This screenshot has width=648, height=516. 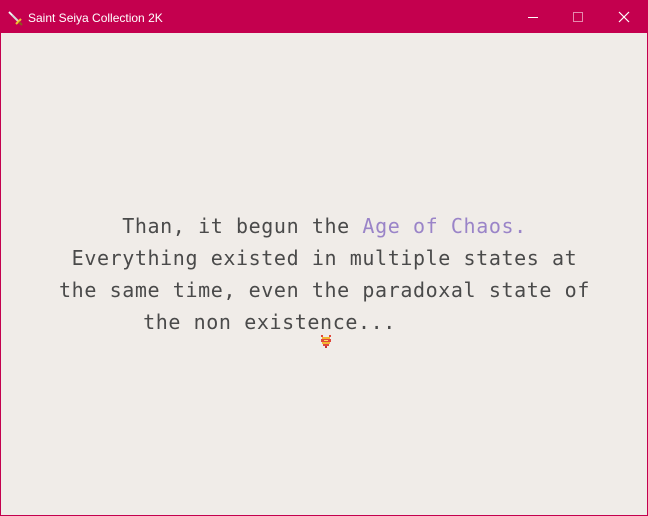 I want to click on maximize-icon, so click(x=578, y=17).